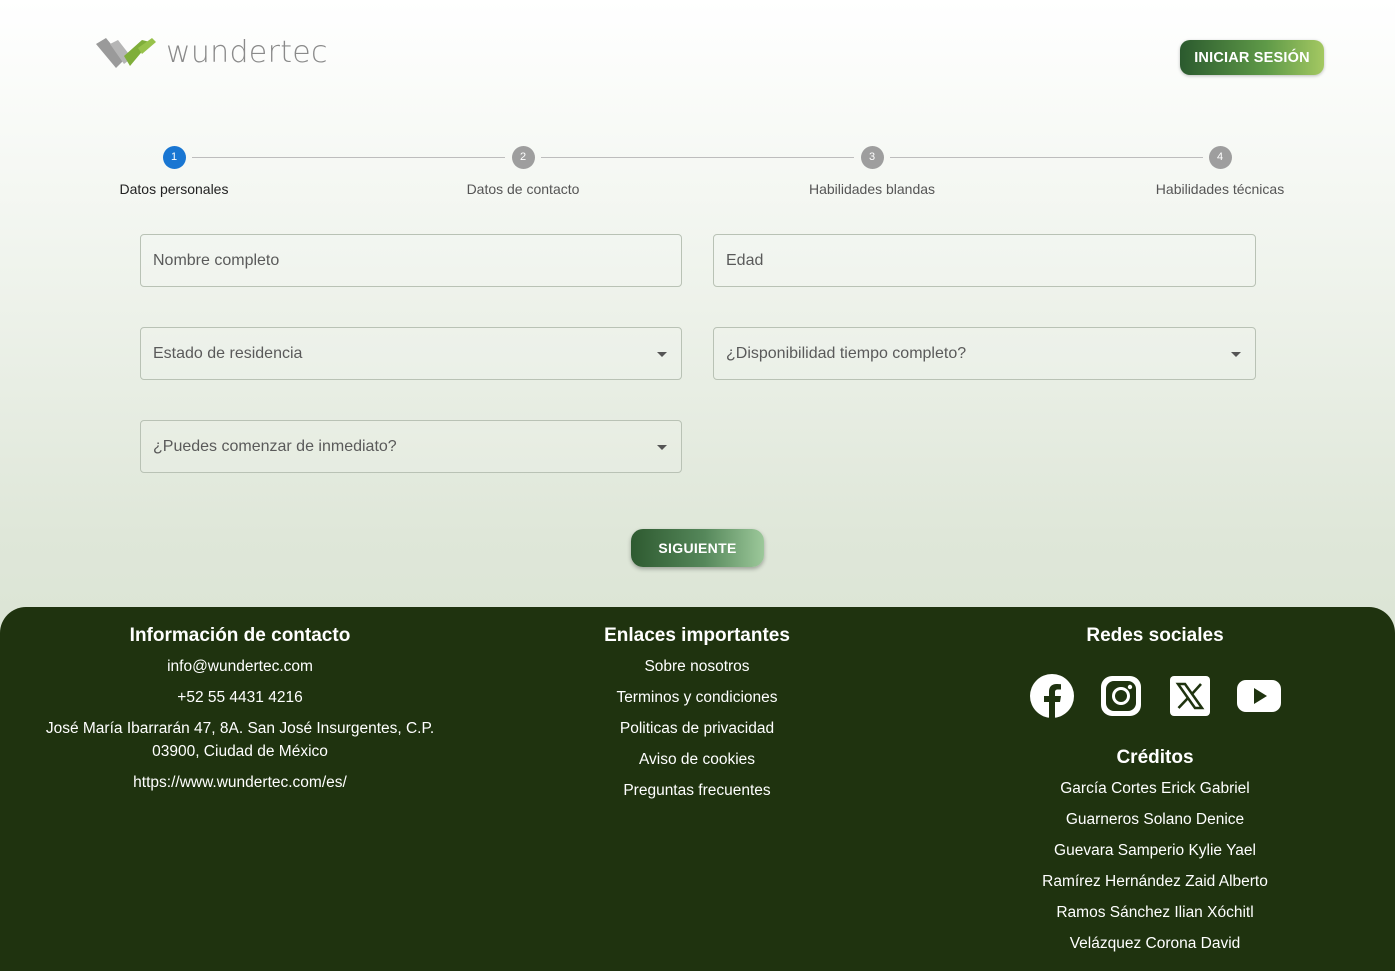  I want to click on step-datos-personales: 1 Datos personales, so click(174, 171).